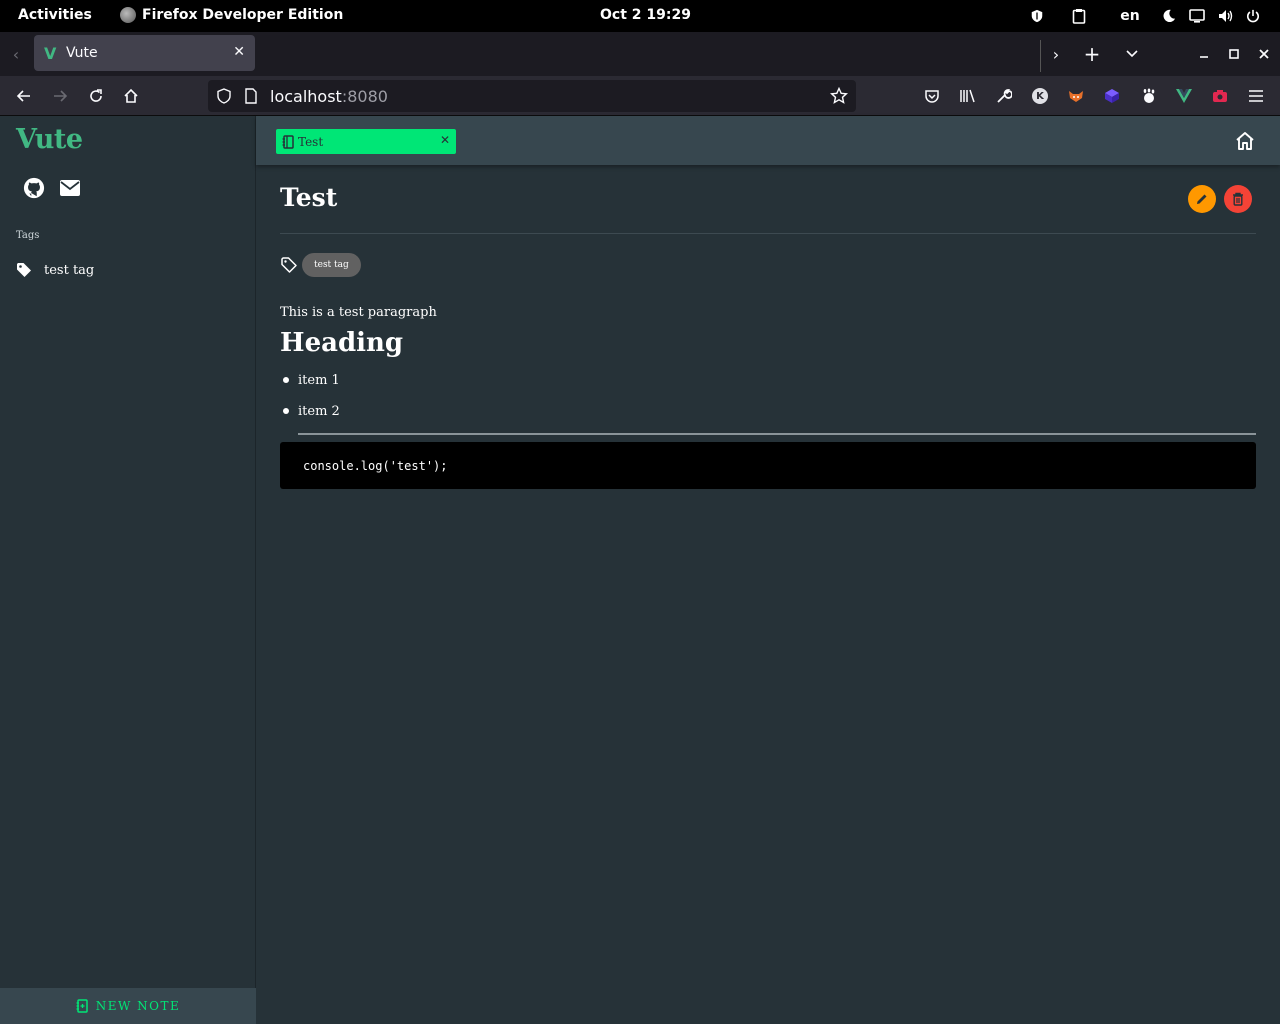  Describe the element at coordinates (1079, 16) in the screenshot. I see `clipboard-icon` at that location.